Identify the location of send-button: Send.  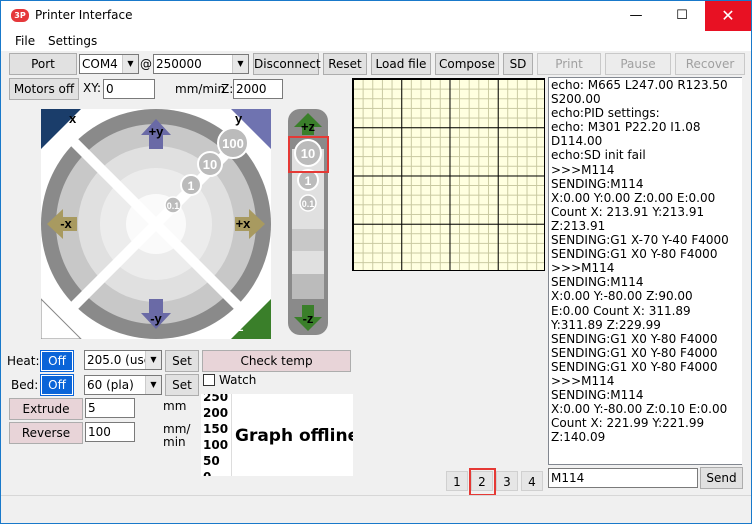
(721, 478).